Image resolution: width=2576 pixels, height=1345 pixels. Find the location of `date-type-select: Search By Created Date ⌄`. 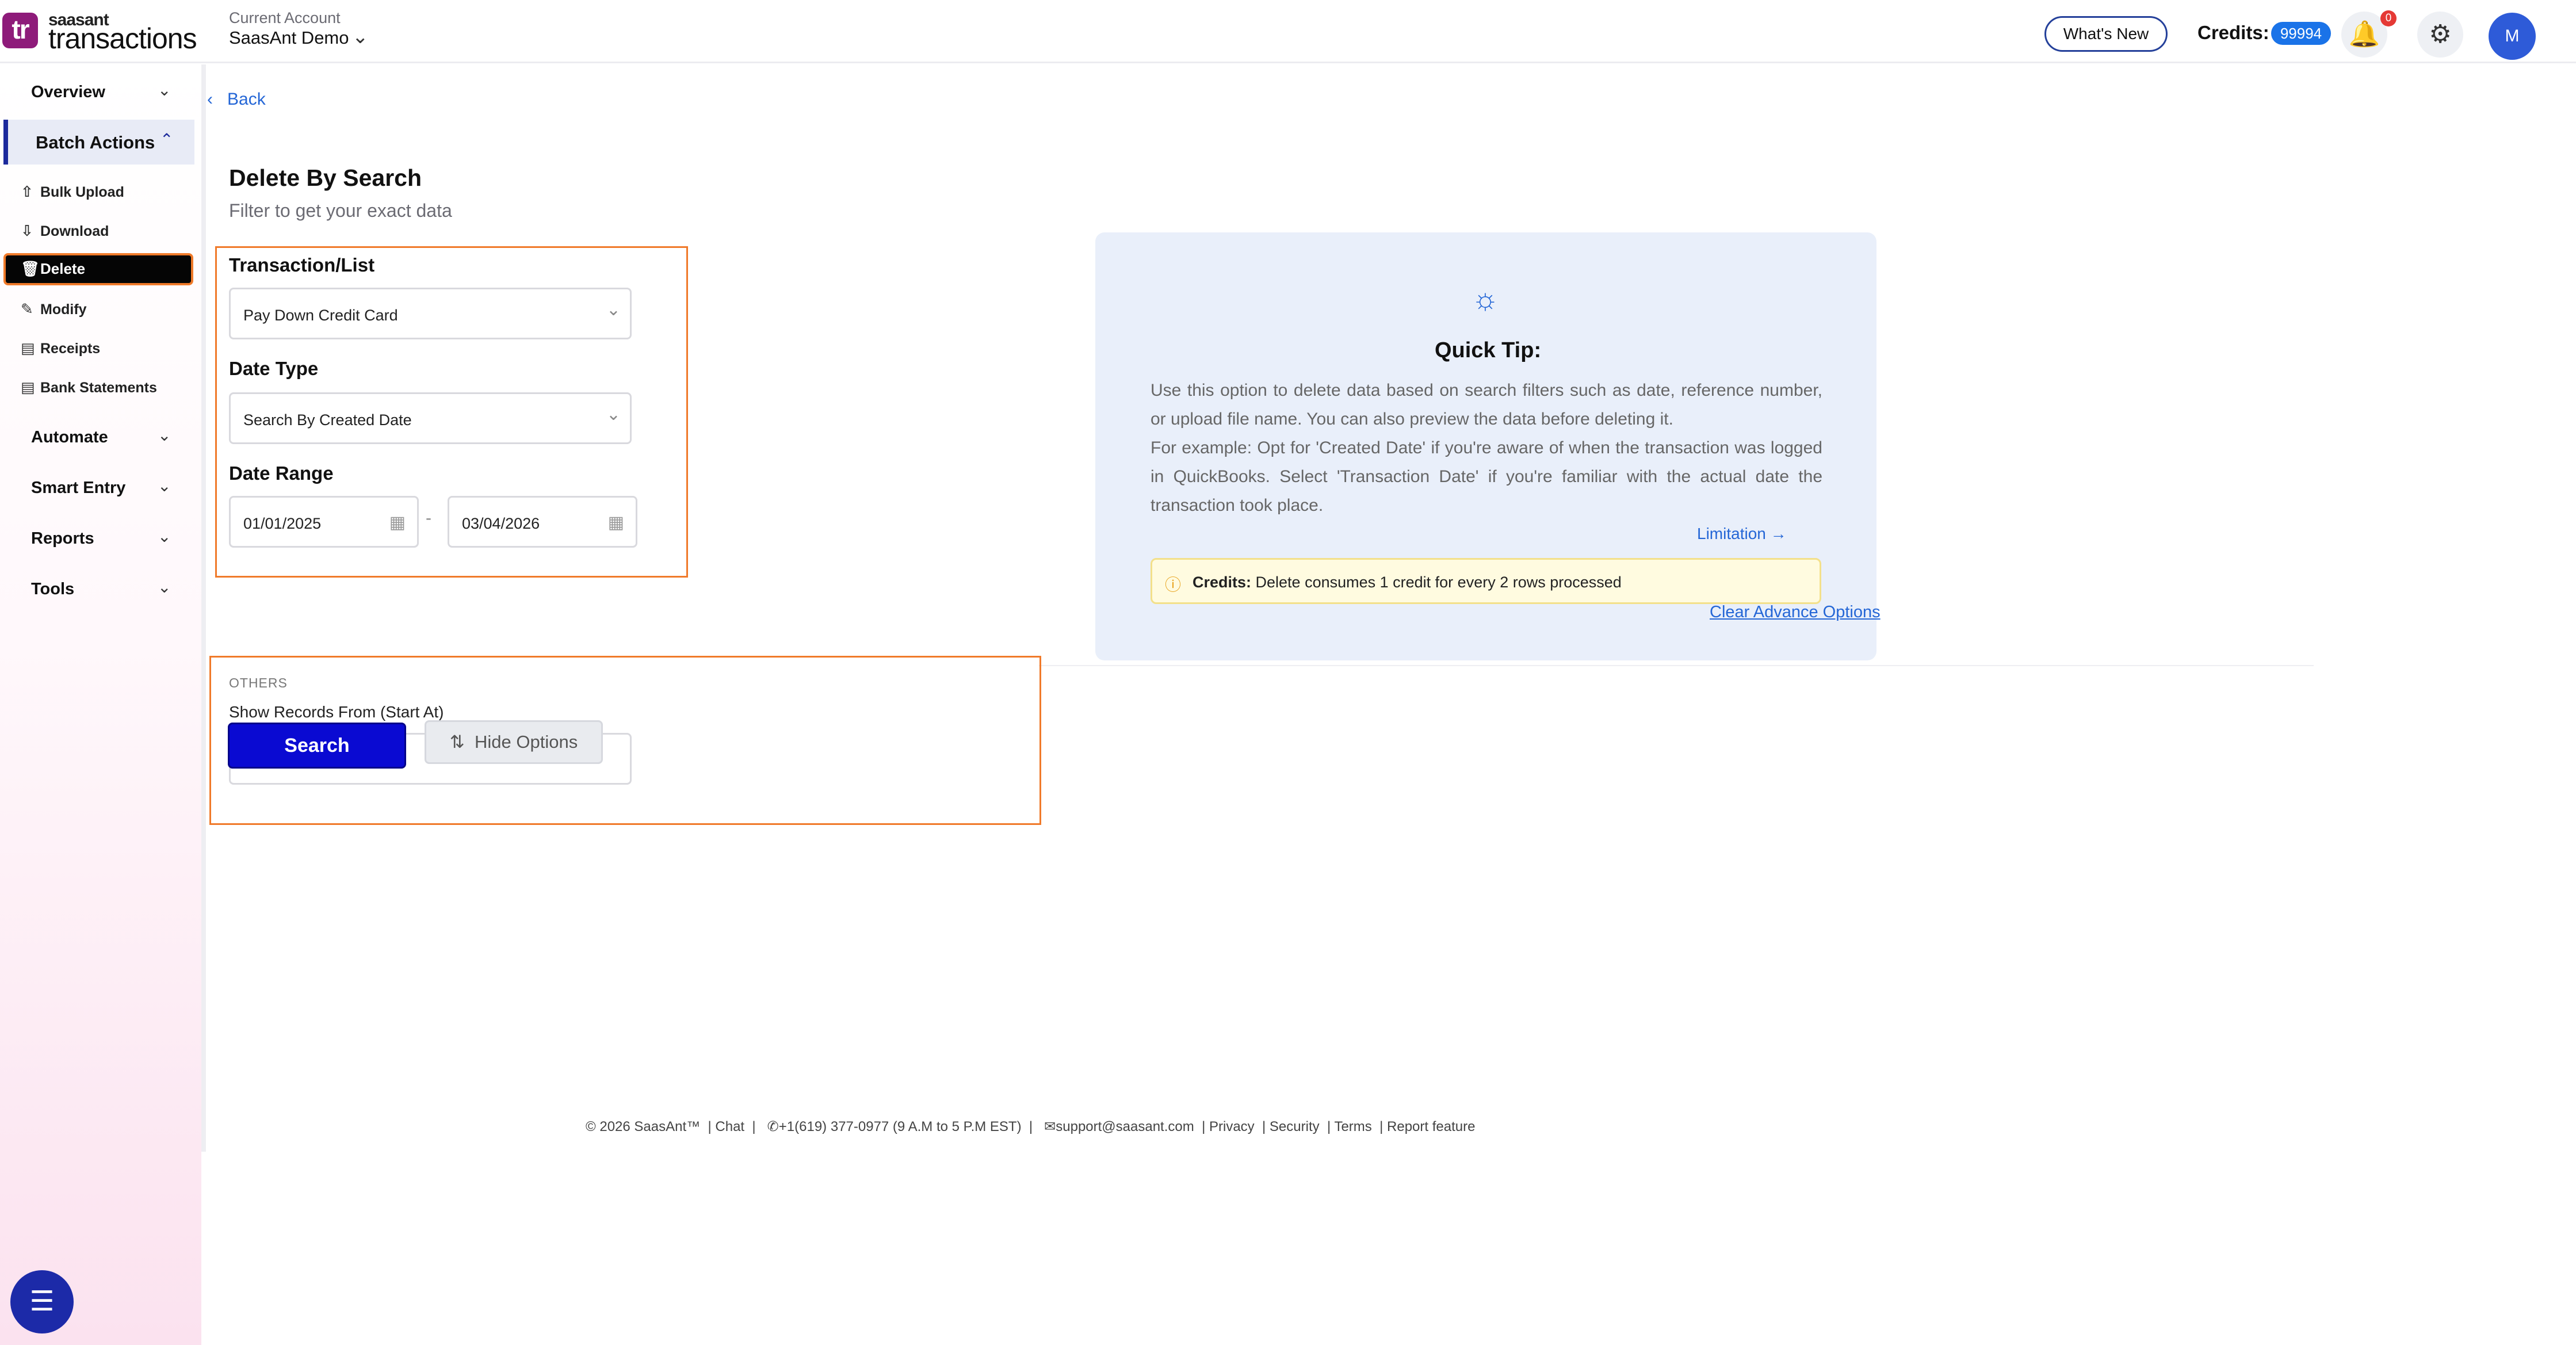

date-type-select: Search By Created Date ⌄ is located at coordinates (430, 418).